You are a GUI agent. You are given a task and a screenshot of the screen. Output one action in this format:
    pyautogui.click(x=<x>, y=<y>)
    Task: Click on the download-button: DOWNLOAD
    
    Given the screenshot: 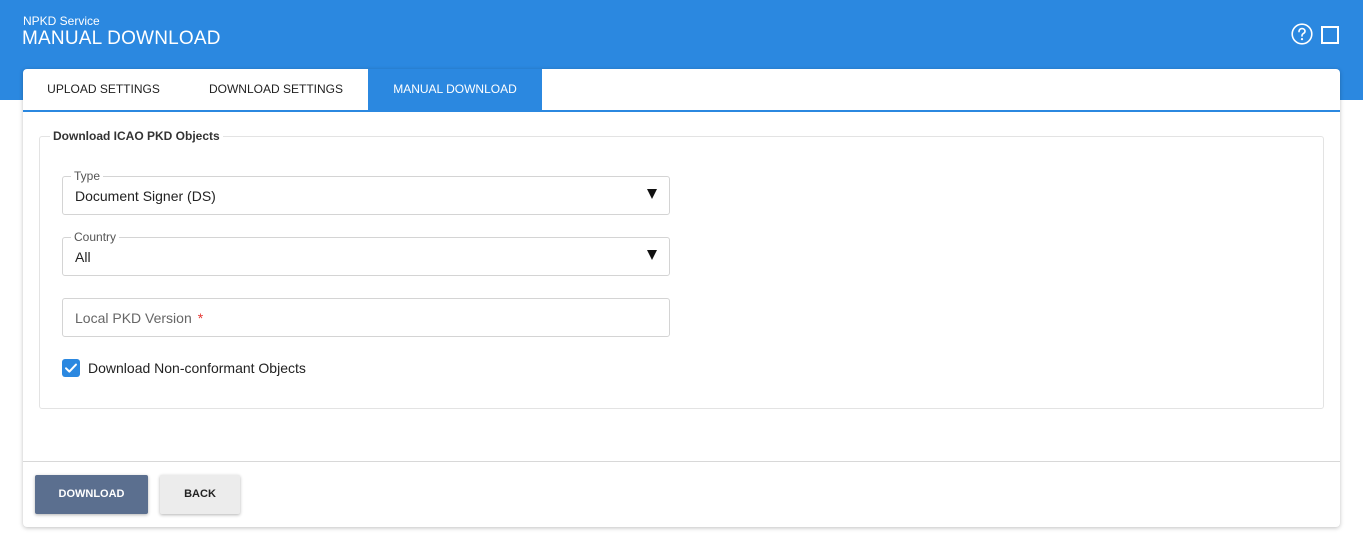 What is the action you would take?
    pyautogui.click(x=91, y=494)
    